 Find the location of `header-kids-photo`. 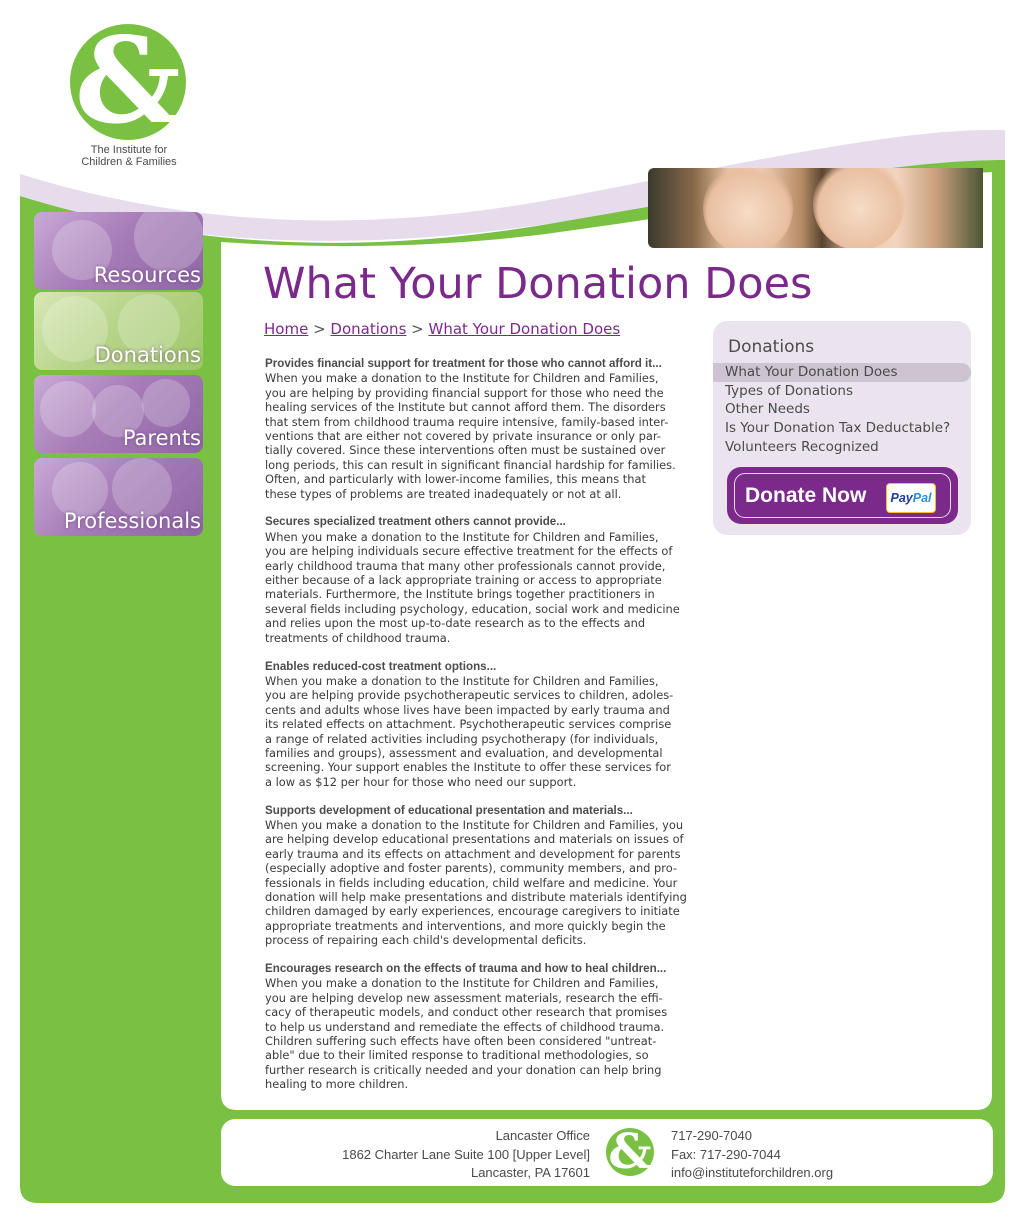

header-kids-photo is located at coordinates (815, 208).